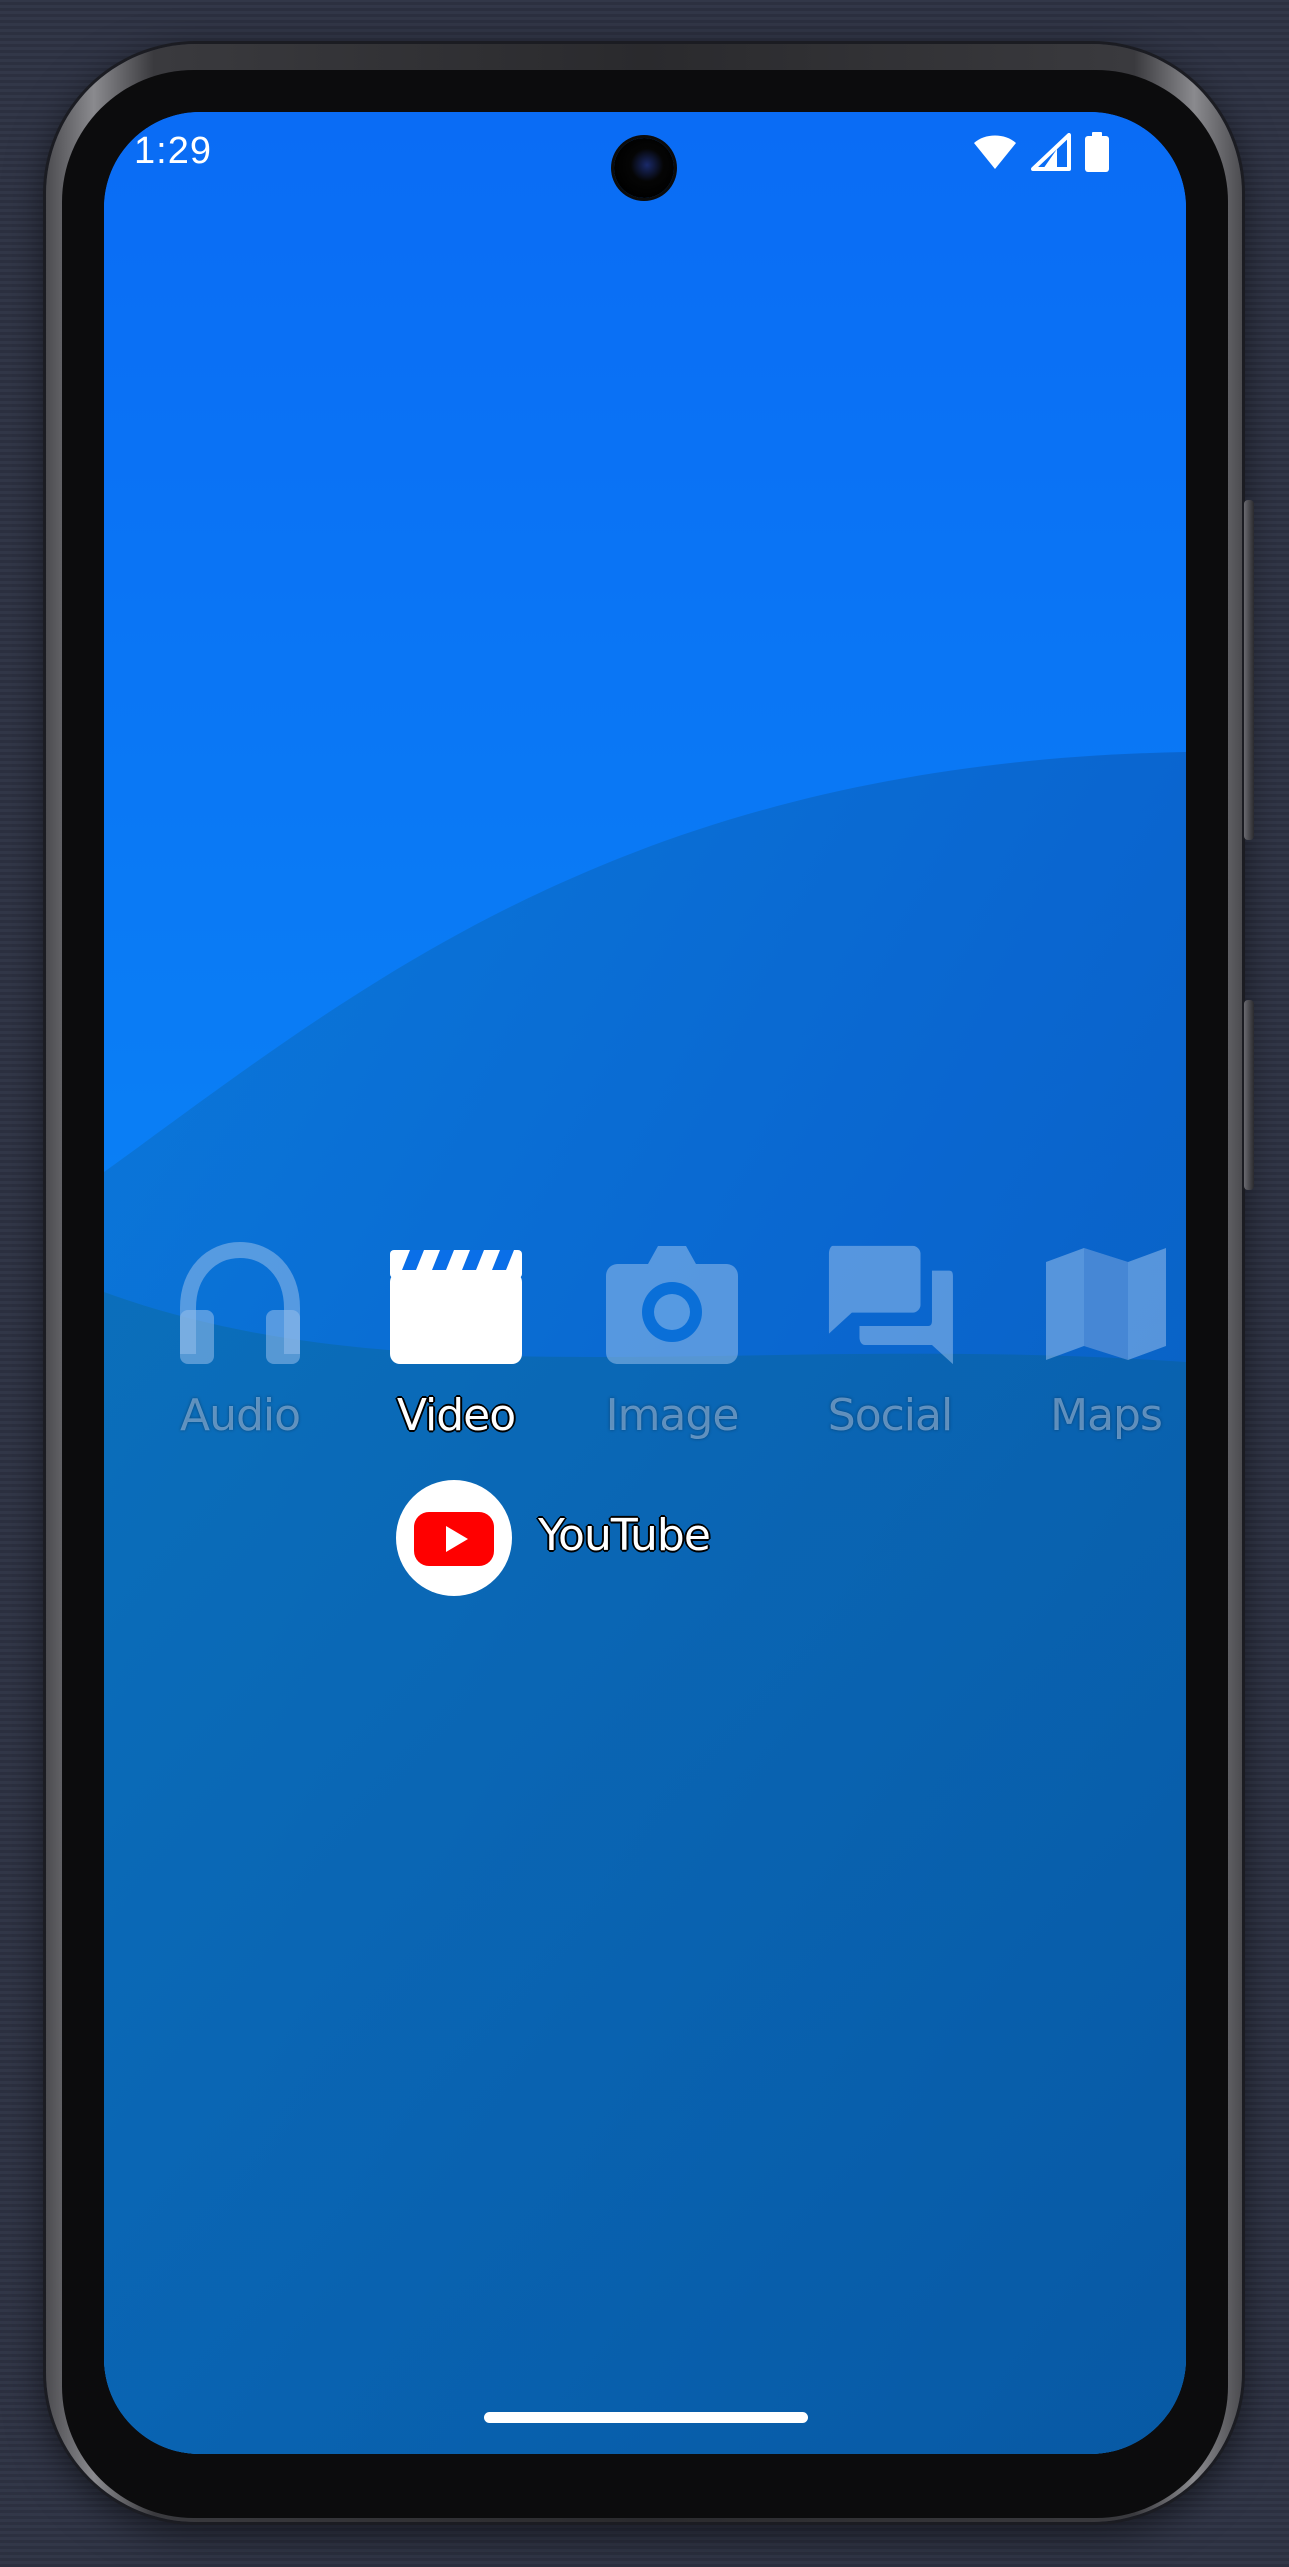 Image resolution: width=1289 pixels, height=2567 pixels. Describe the element at coordinates (1050, 152) in the screenshot. I see `cell-signal-icon` at that location.